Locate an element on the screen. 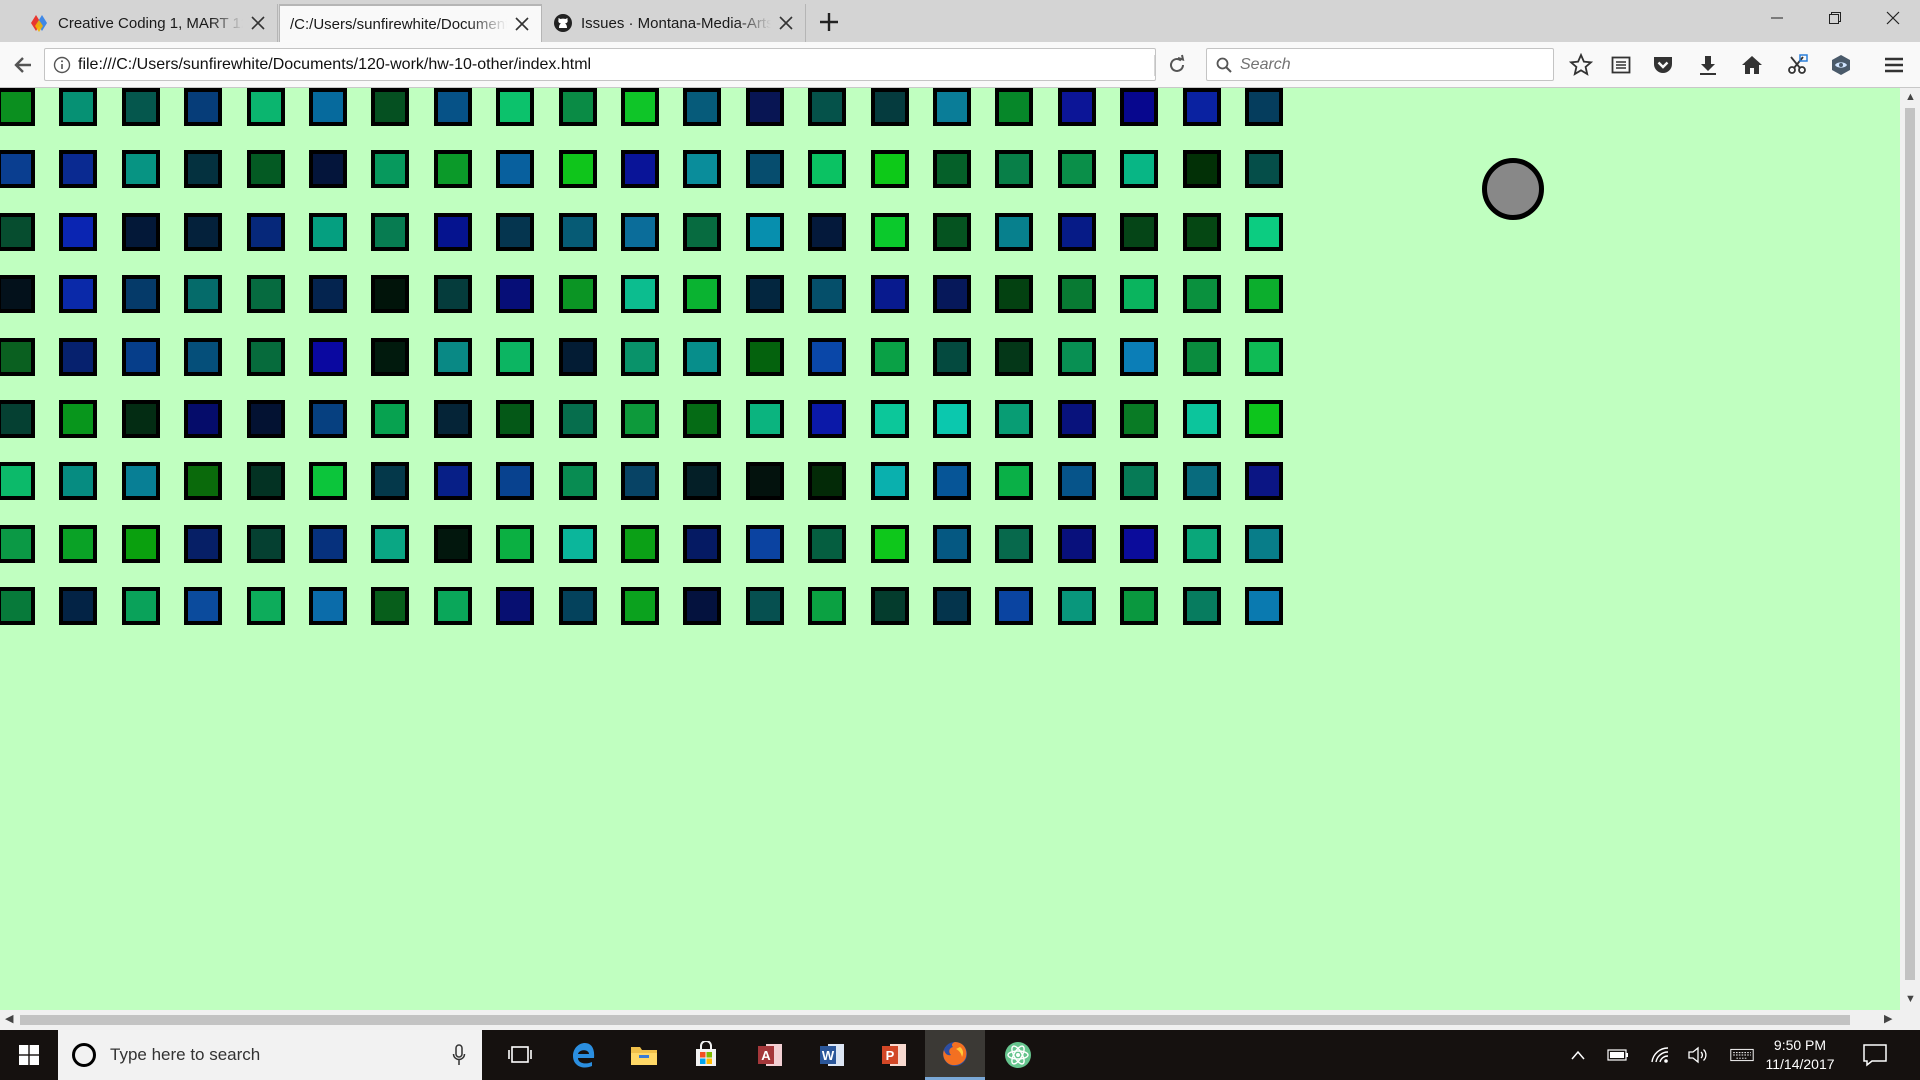 This screenshot has height=1080, width=1920. screenshot-button is located at coordinates (1797, 65).